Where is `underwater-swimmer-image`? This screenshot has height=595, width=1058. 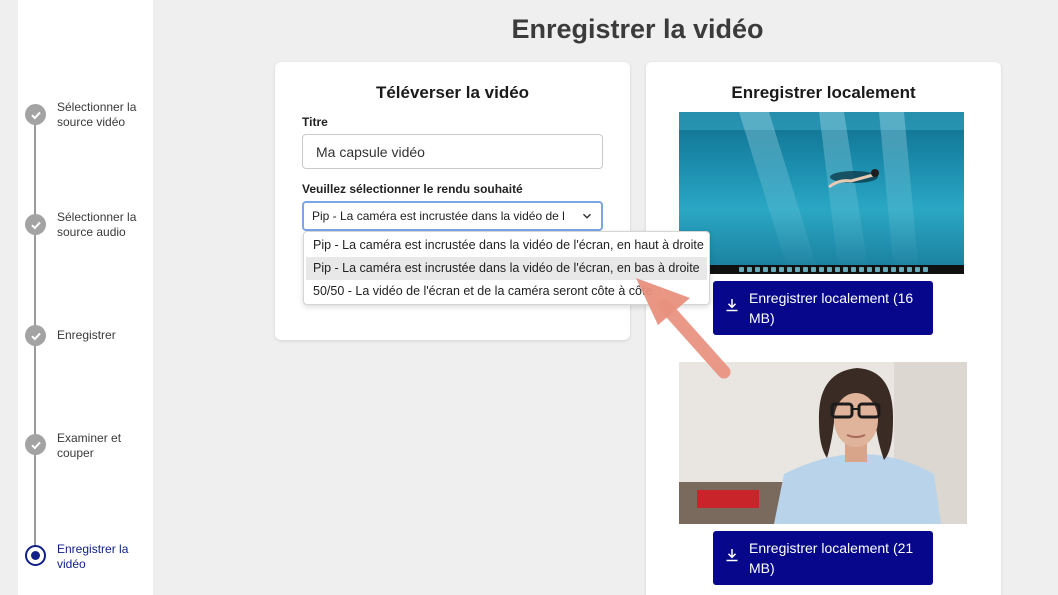 underwater-swimmer-image is located at coordinates (821, 193).